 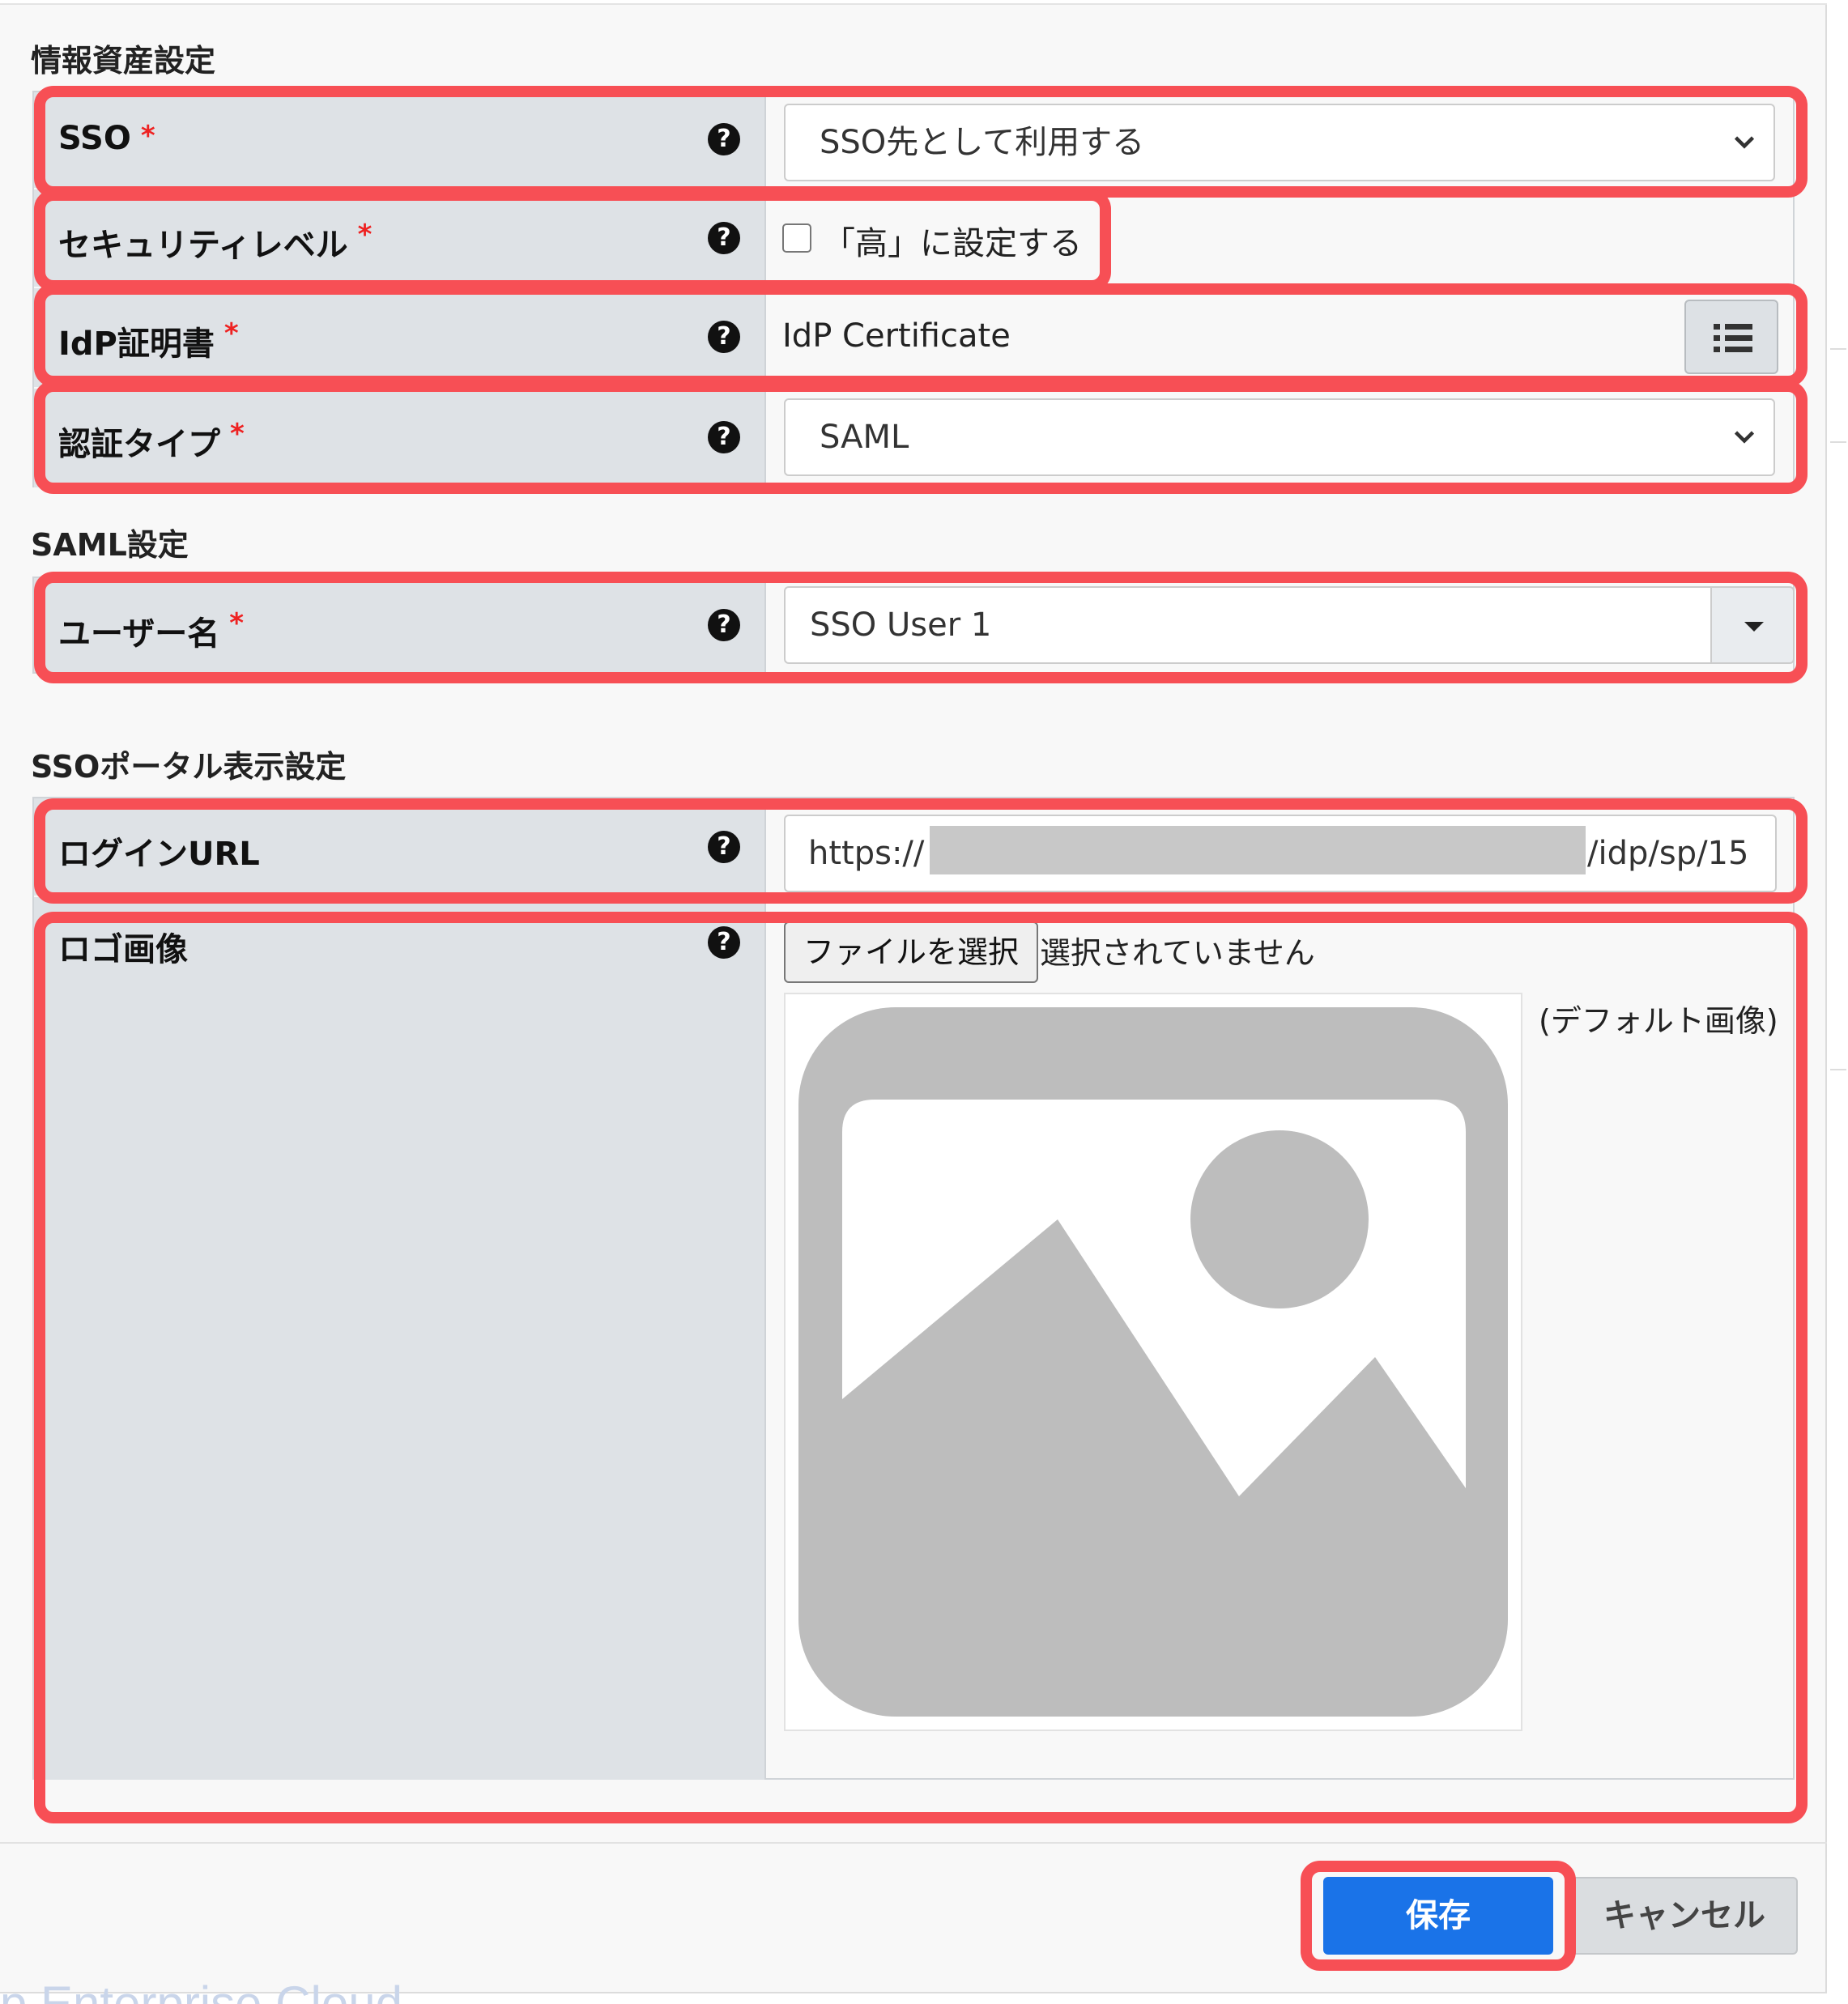 What do you see at coordinates (189, 767) in the screenshot?
I see `section-title-portal: SSOポータル表示設定` at bounding box center [189, 767].